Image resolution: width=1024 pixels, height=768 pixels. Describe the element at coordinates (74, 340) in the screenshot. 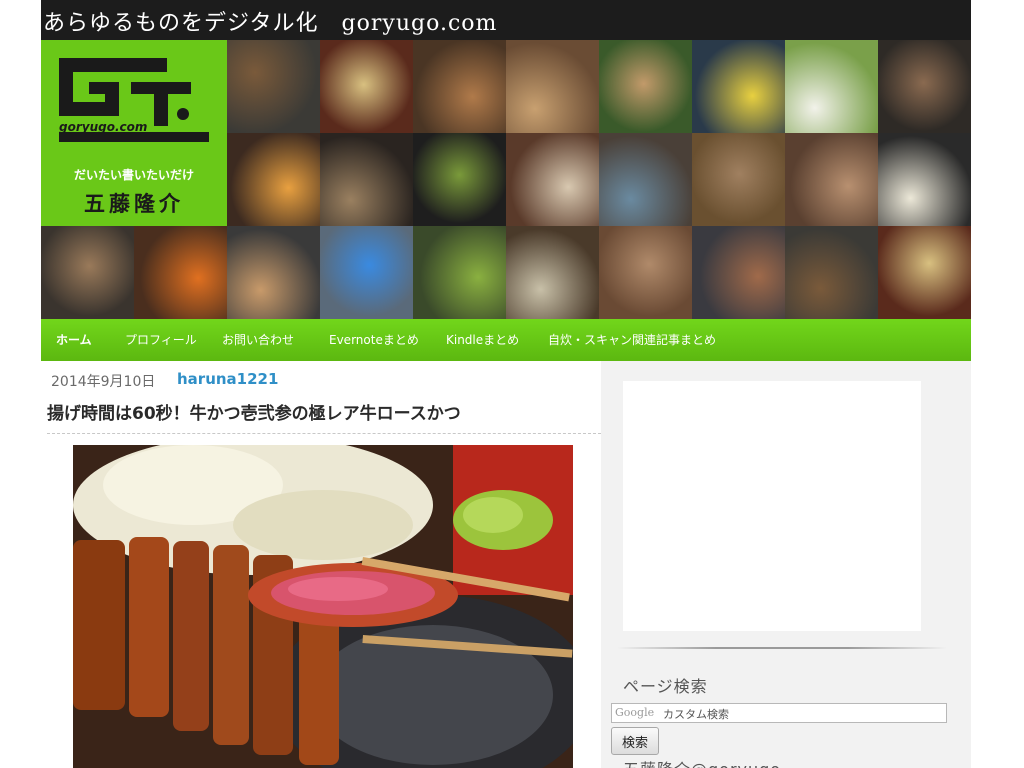

I see `nav-item-home: ホーム` at that location.